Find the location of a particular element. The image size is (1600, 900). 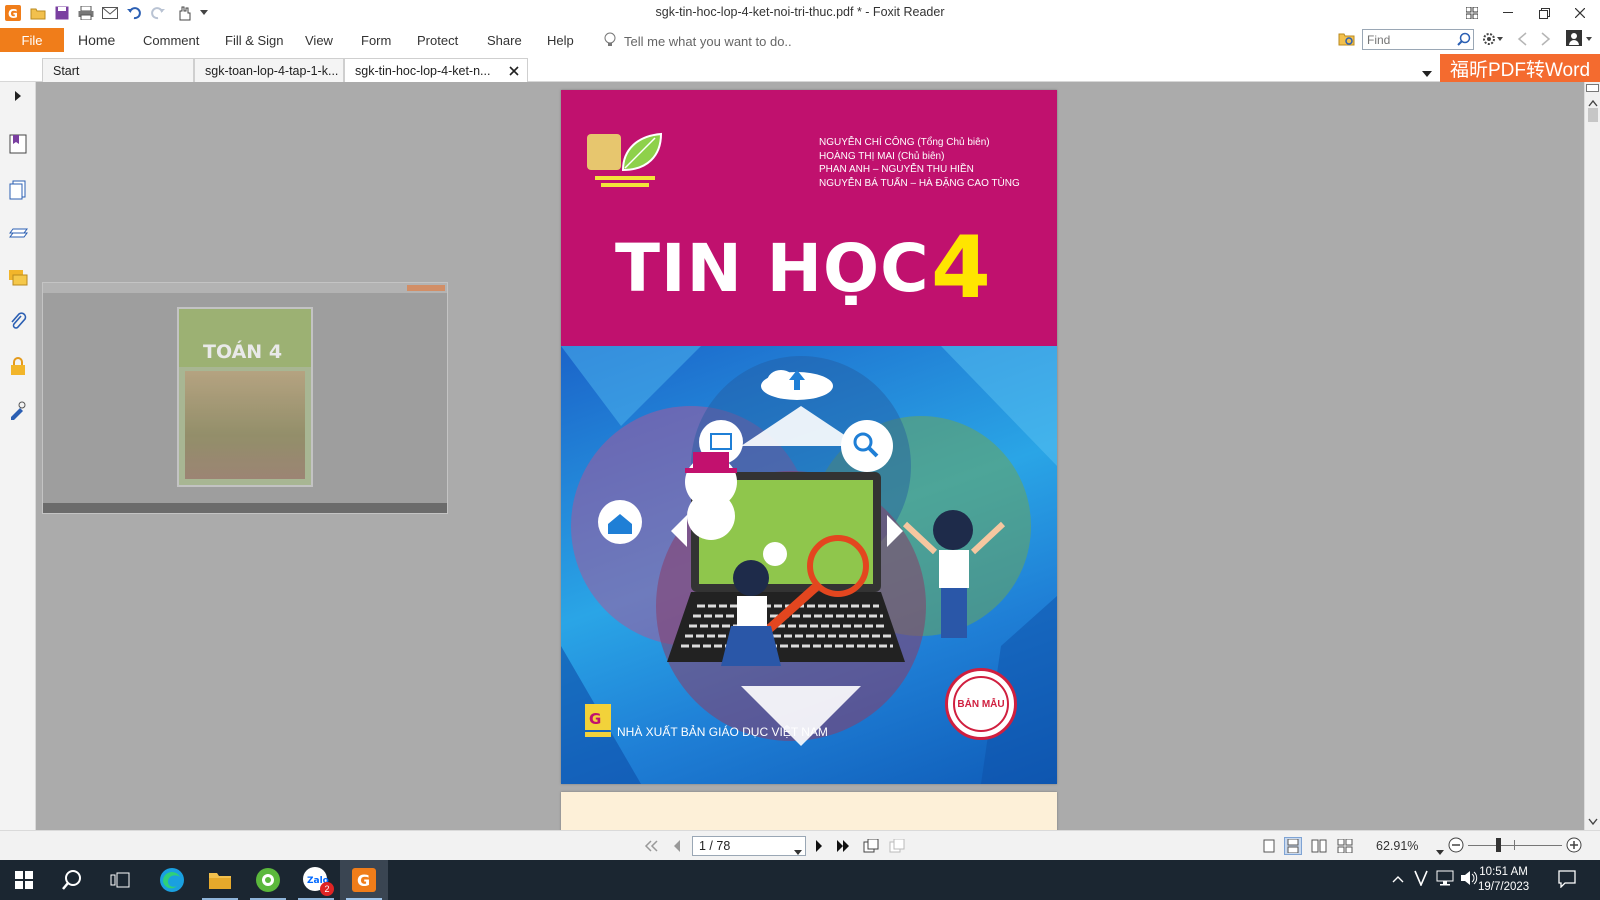

tell-me-search: Tell me what you want to do.. is located at coordinates (698, 41).